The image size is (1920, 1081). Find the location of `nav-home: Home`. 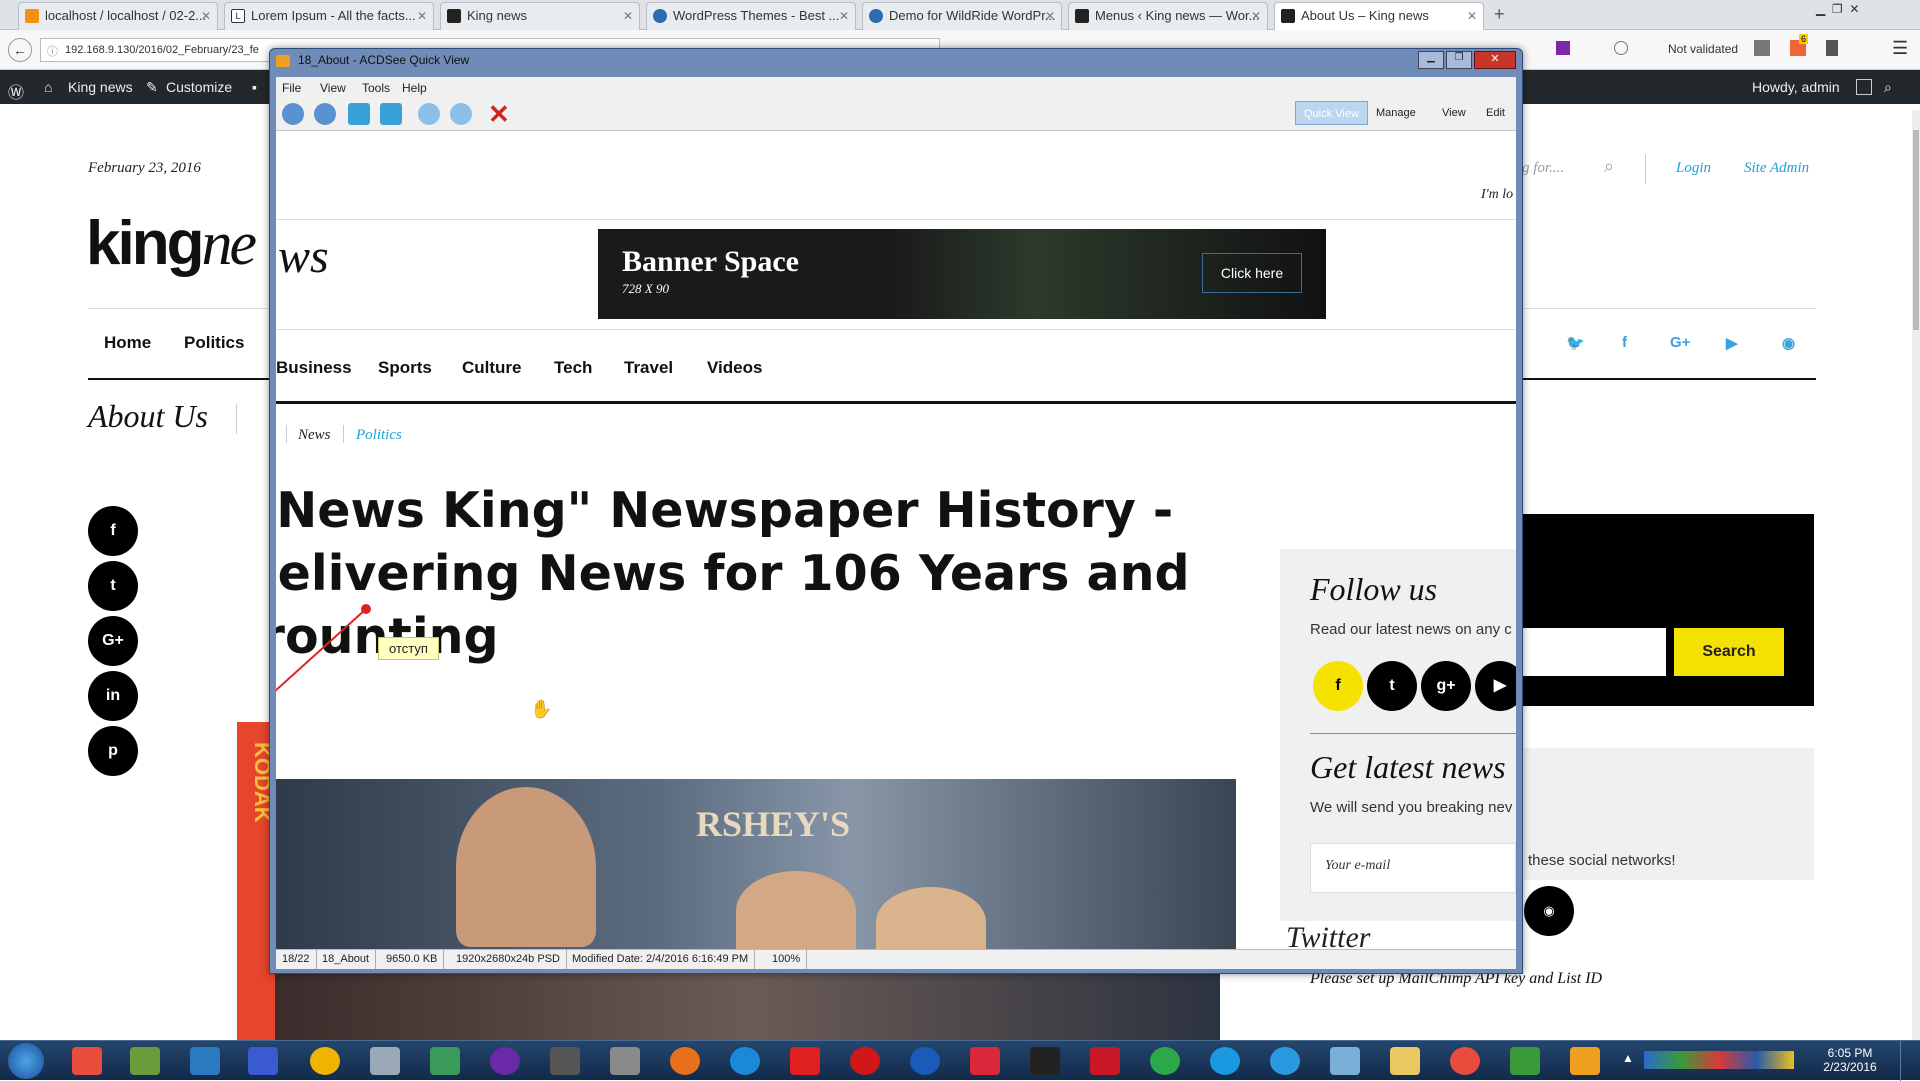

nav-home: Home is located at coordinates (127, 343).